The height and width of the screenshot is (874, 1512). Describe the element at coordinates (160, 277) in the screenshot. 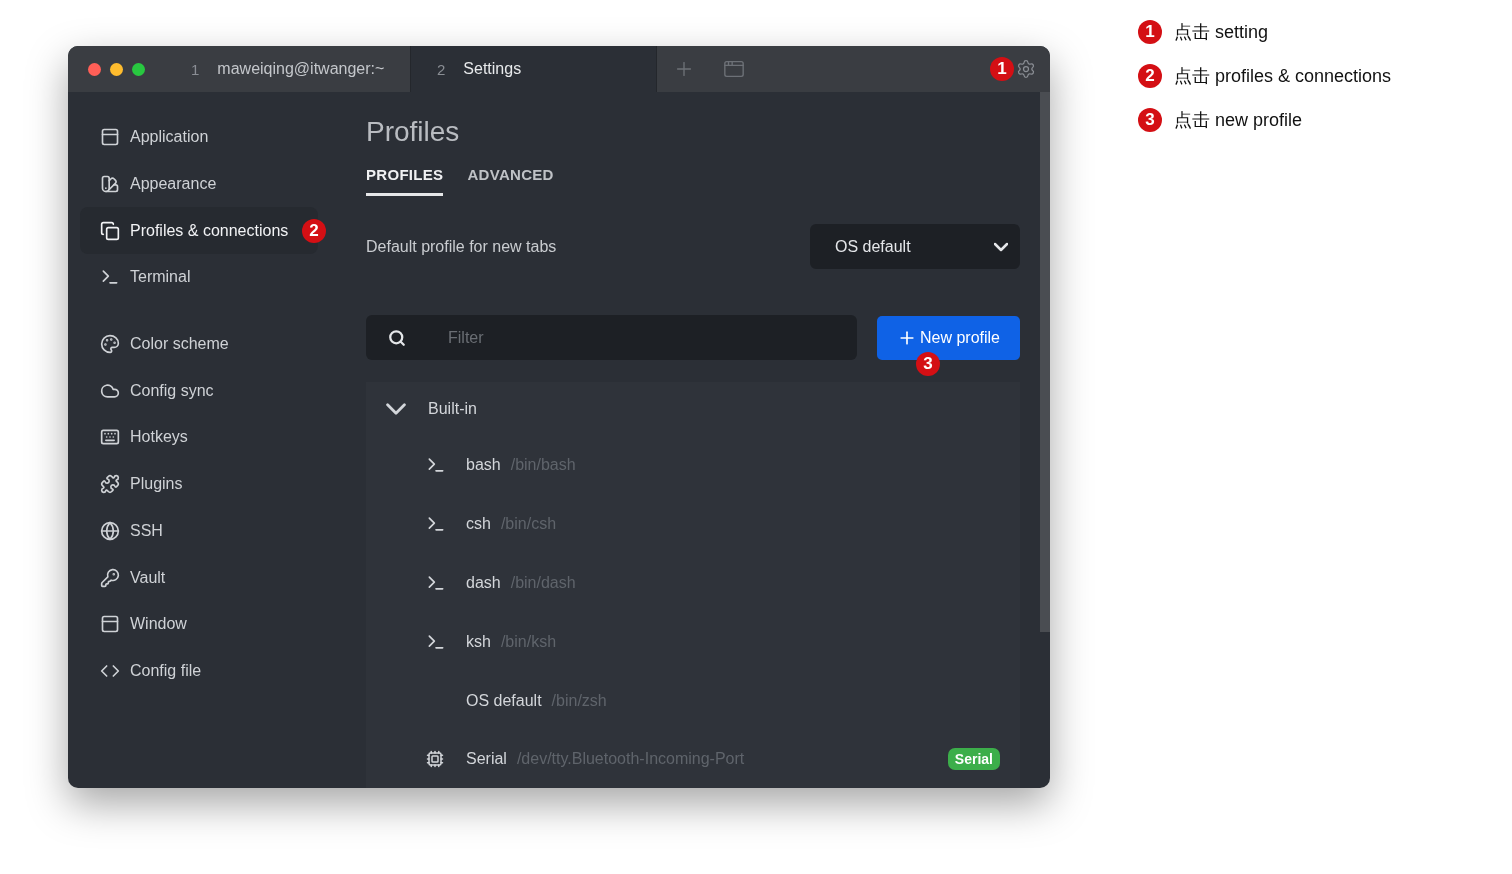

I see `sidebar-label: Terminal` at that location.